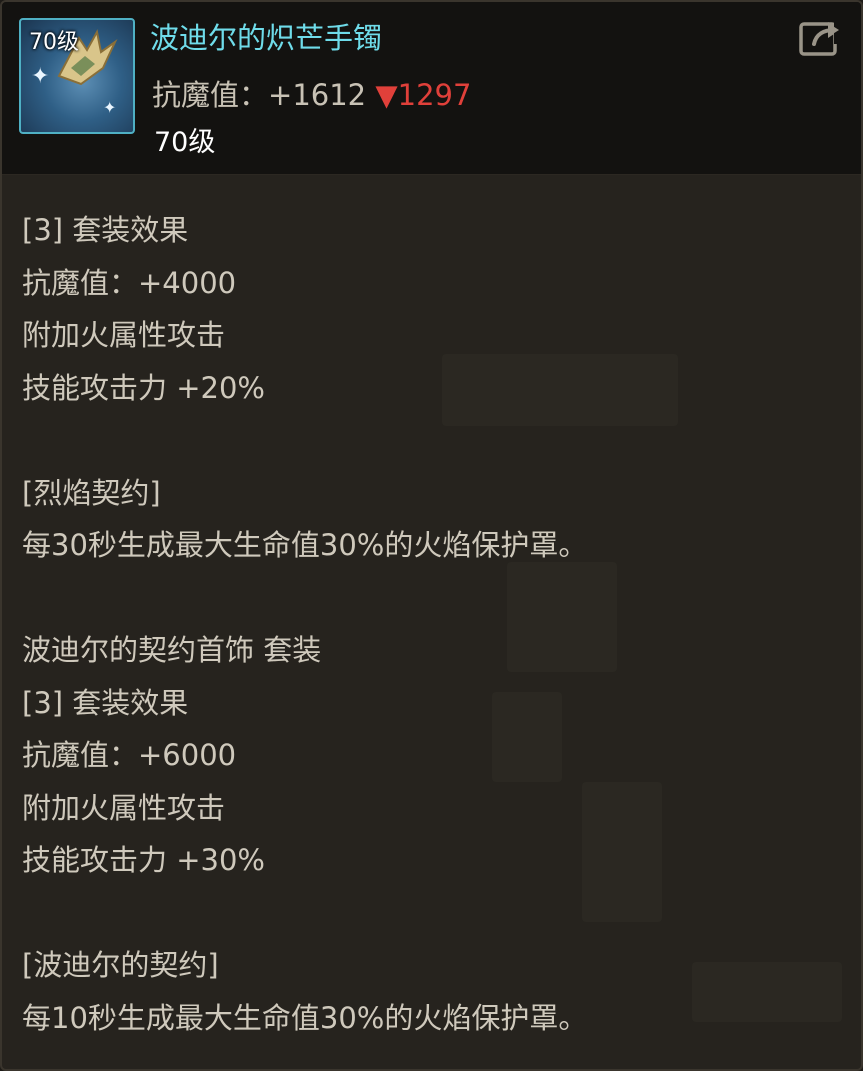 Image resolution: width=863 pixels, height=1071 pixels. I want to click on share-icon, so click(821, 38).